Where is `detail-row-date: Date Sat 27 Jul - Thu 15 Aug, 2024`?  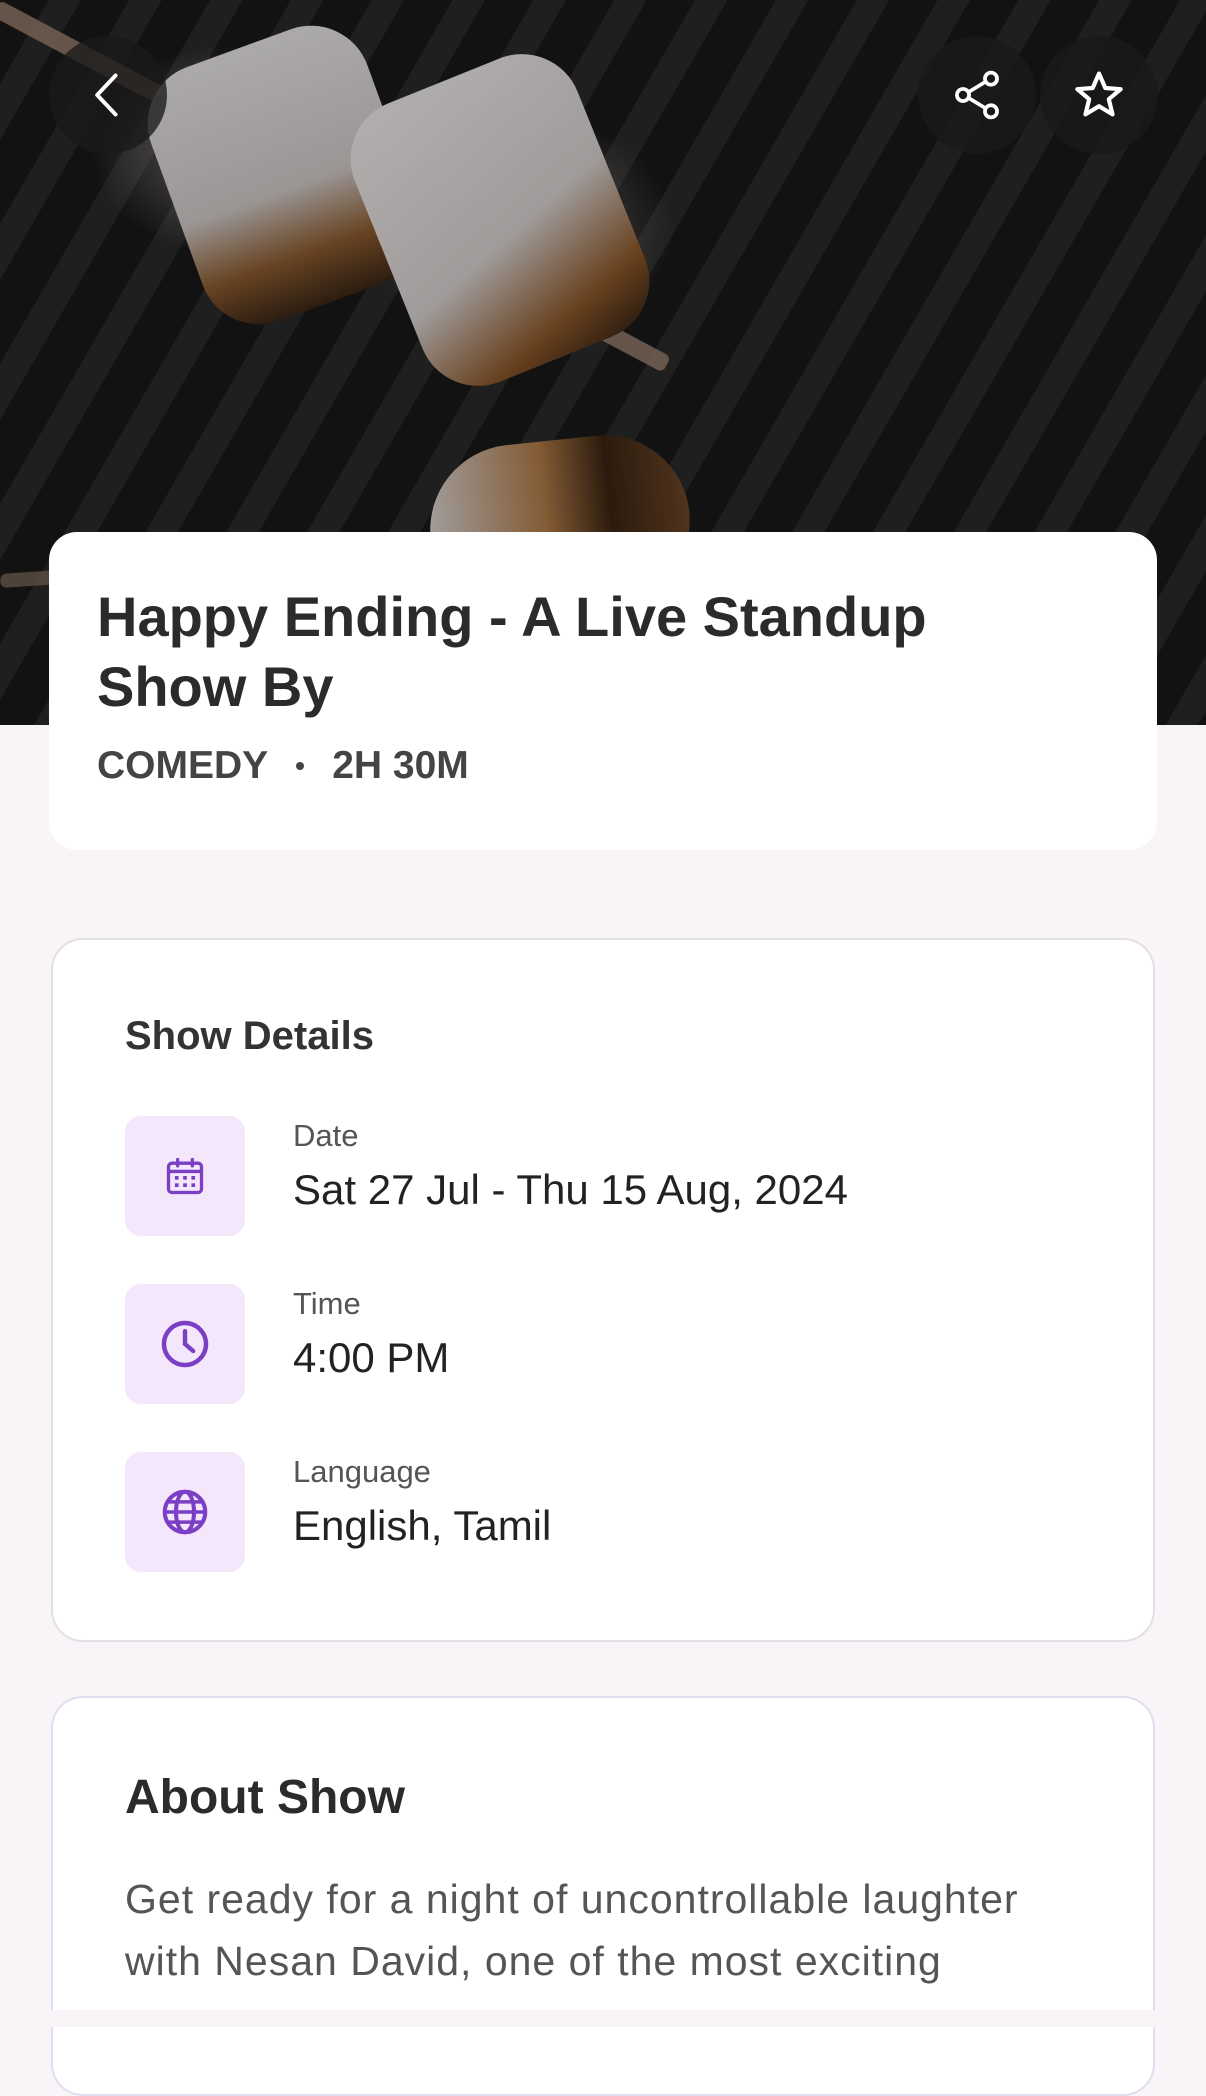
detail-row-date: Date Sat 27 Jul - Thu 15 Aug, 2024 is located at coordinates (605, 1176).